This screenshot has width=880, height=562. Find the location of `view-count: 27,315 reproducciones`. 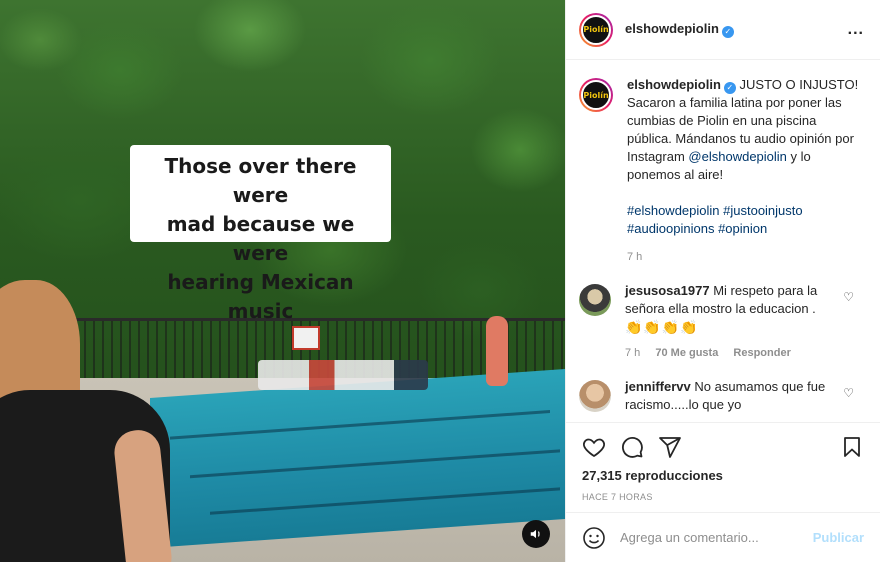

view-count: 27,315 reproducciones is located at coordinates (723, 475).